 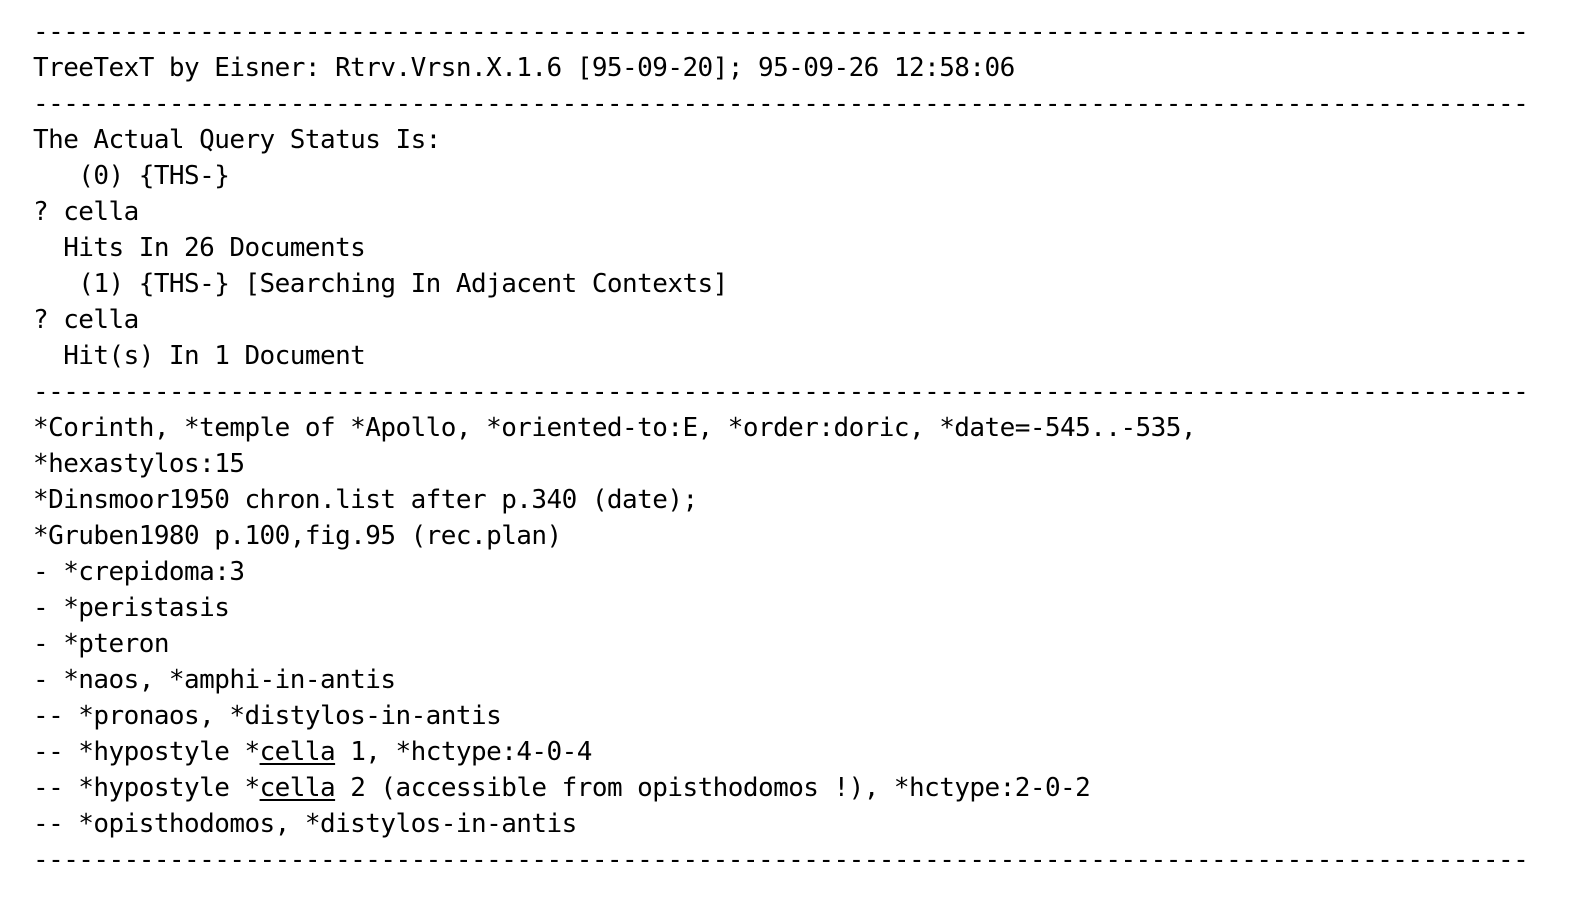 I want to click on query-hits-line-2: Hit(s) In 1 Document, so click(x=199, y=356).